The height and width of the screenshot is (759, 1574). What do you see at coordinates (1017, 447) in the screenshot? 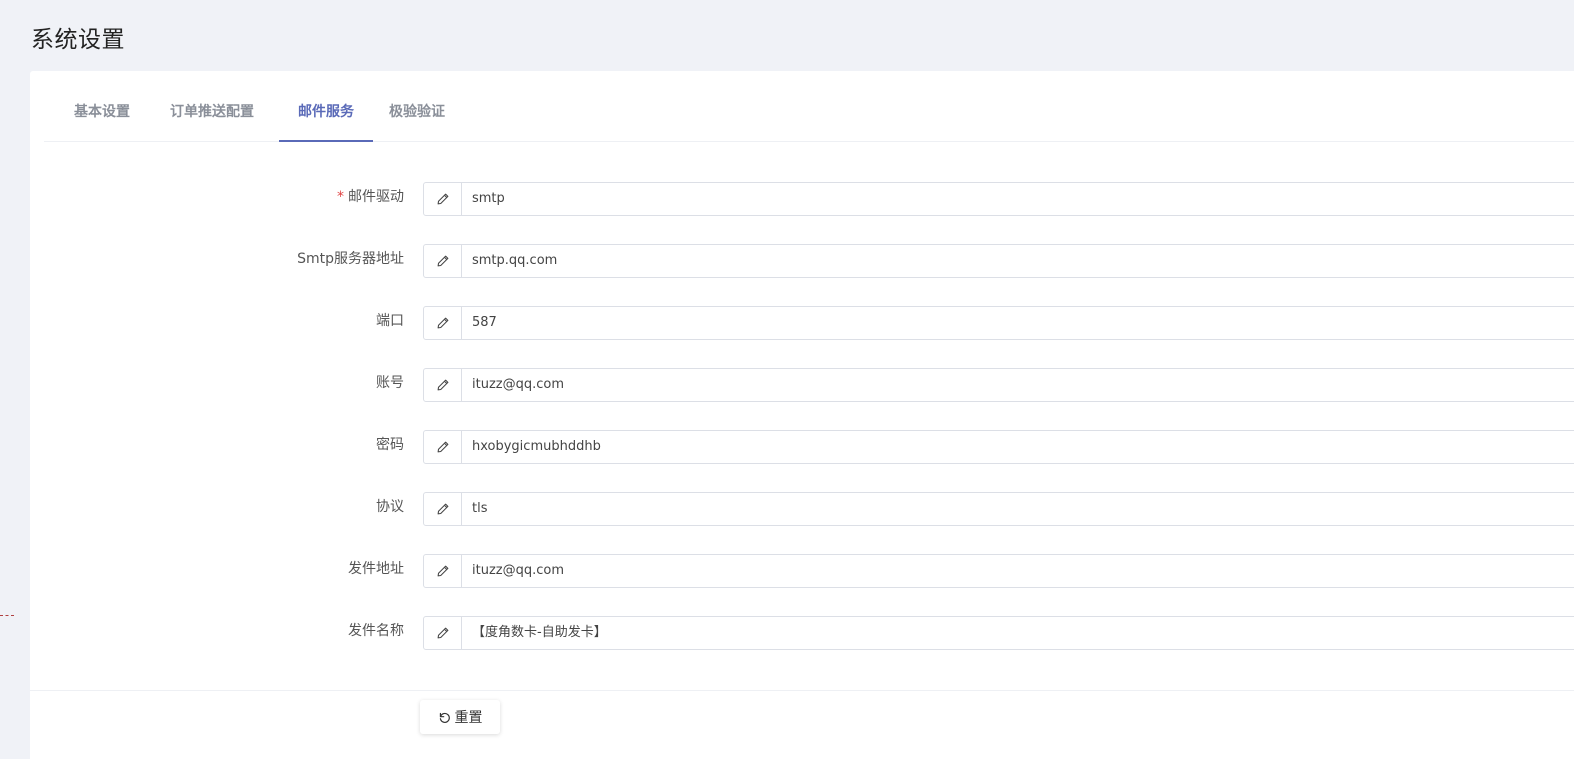
I see `password-input` at bounding box center [1017, 447].